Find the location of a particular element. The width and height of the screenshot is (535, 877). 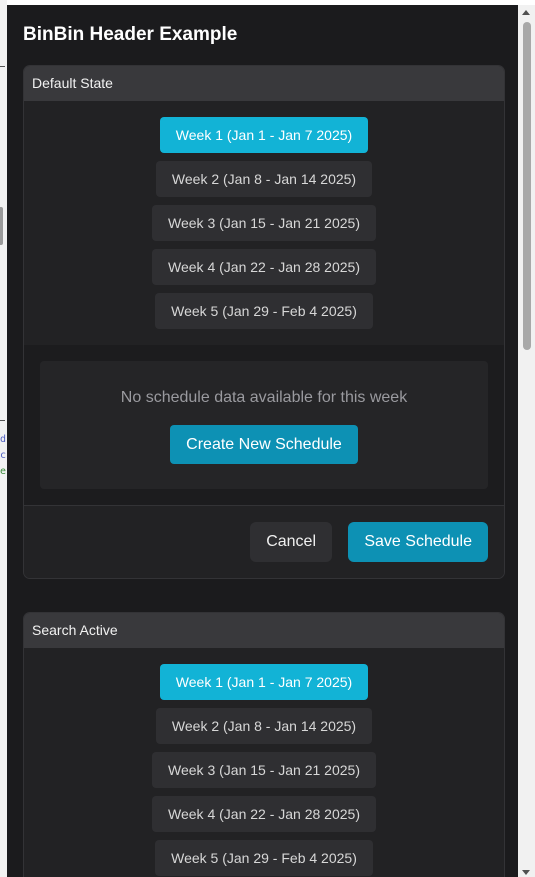

scroll-down-icon is located at coordinates (526, 872).